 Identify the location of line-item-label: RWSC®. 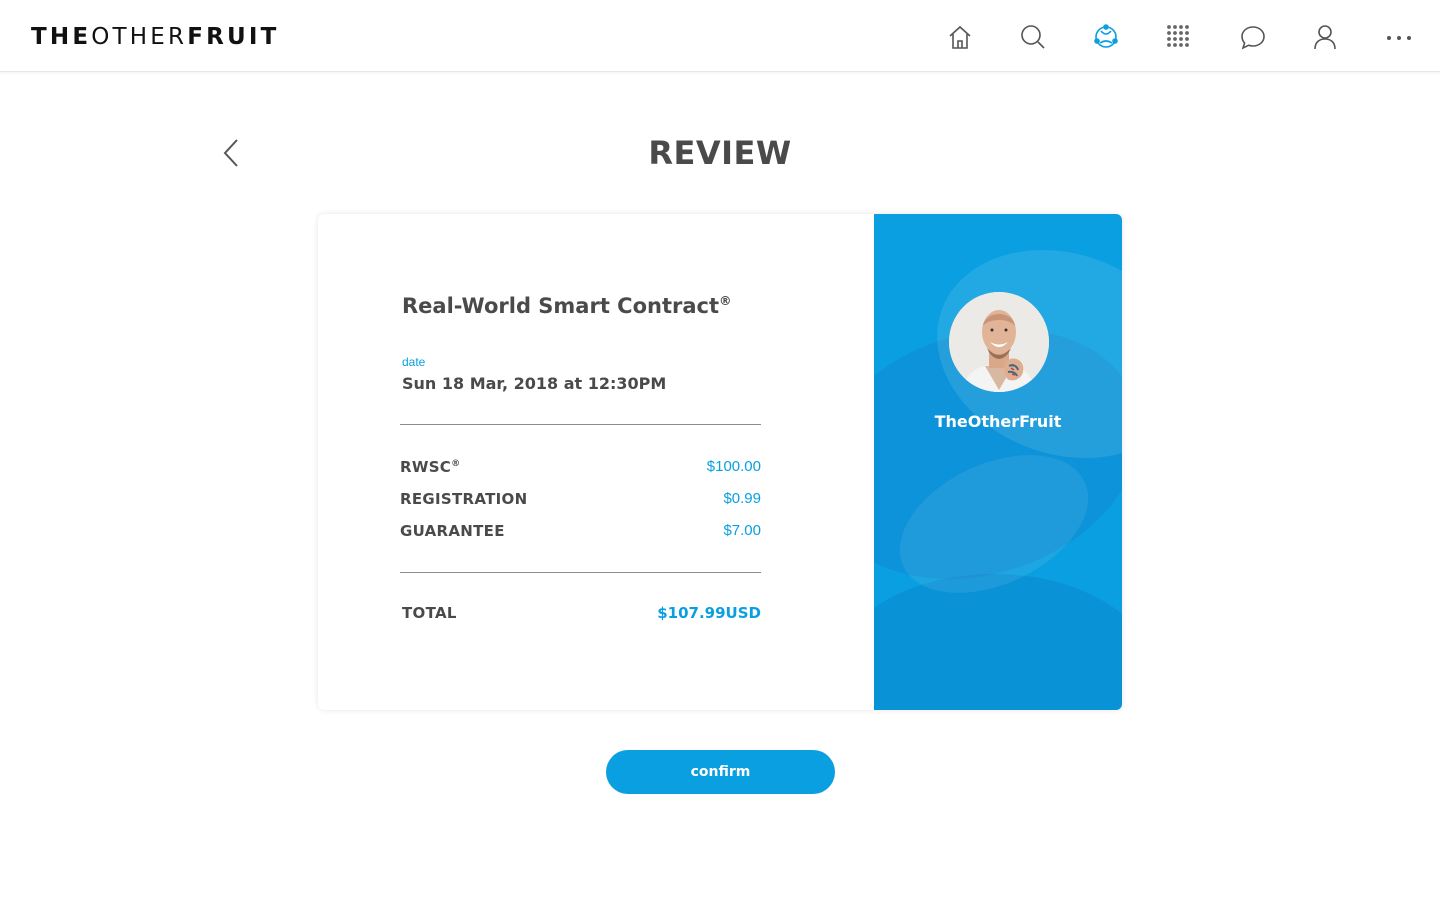
(430, 467).